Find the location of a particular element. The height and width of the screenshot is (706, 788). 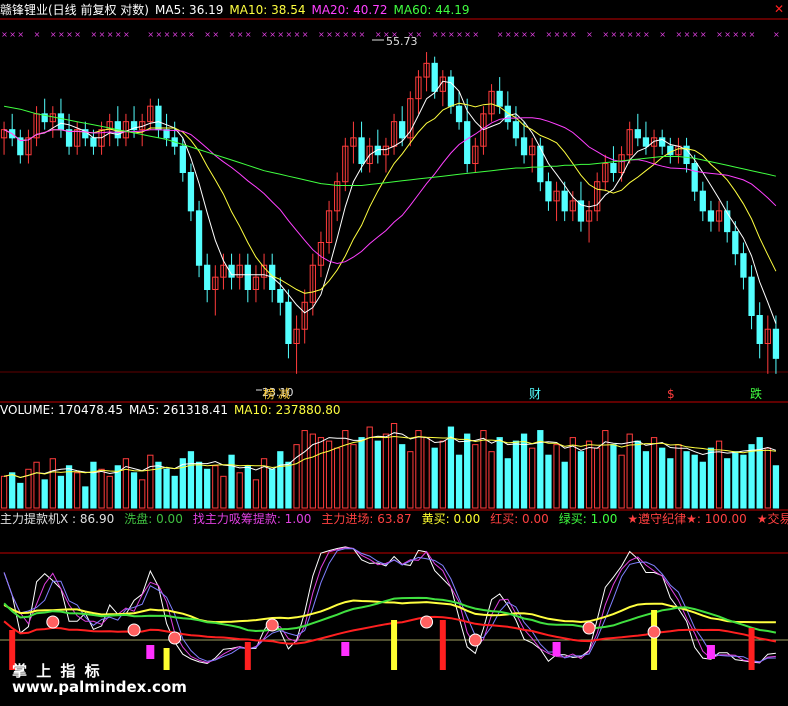

signal-block is located at coordinates (751, 649).